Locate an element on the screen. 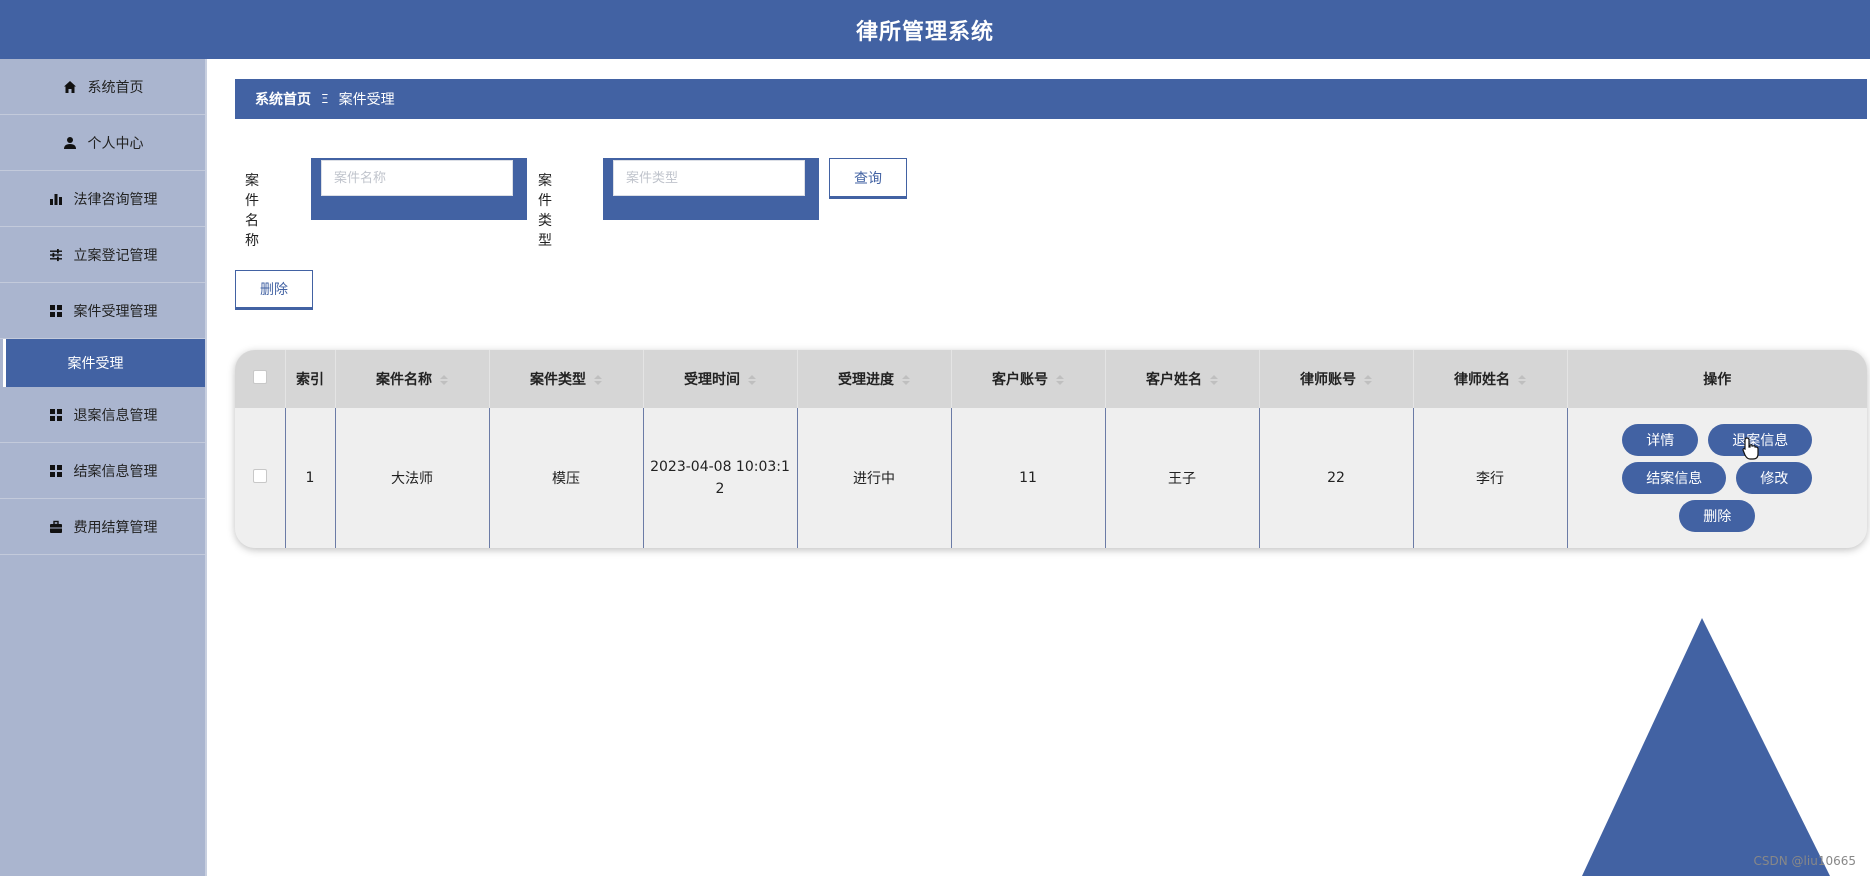  query-button: 查询 is located at coordinates (868, 178).